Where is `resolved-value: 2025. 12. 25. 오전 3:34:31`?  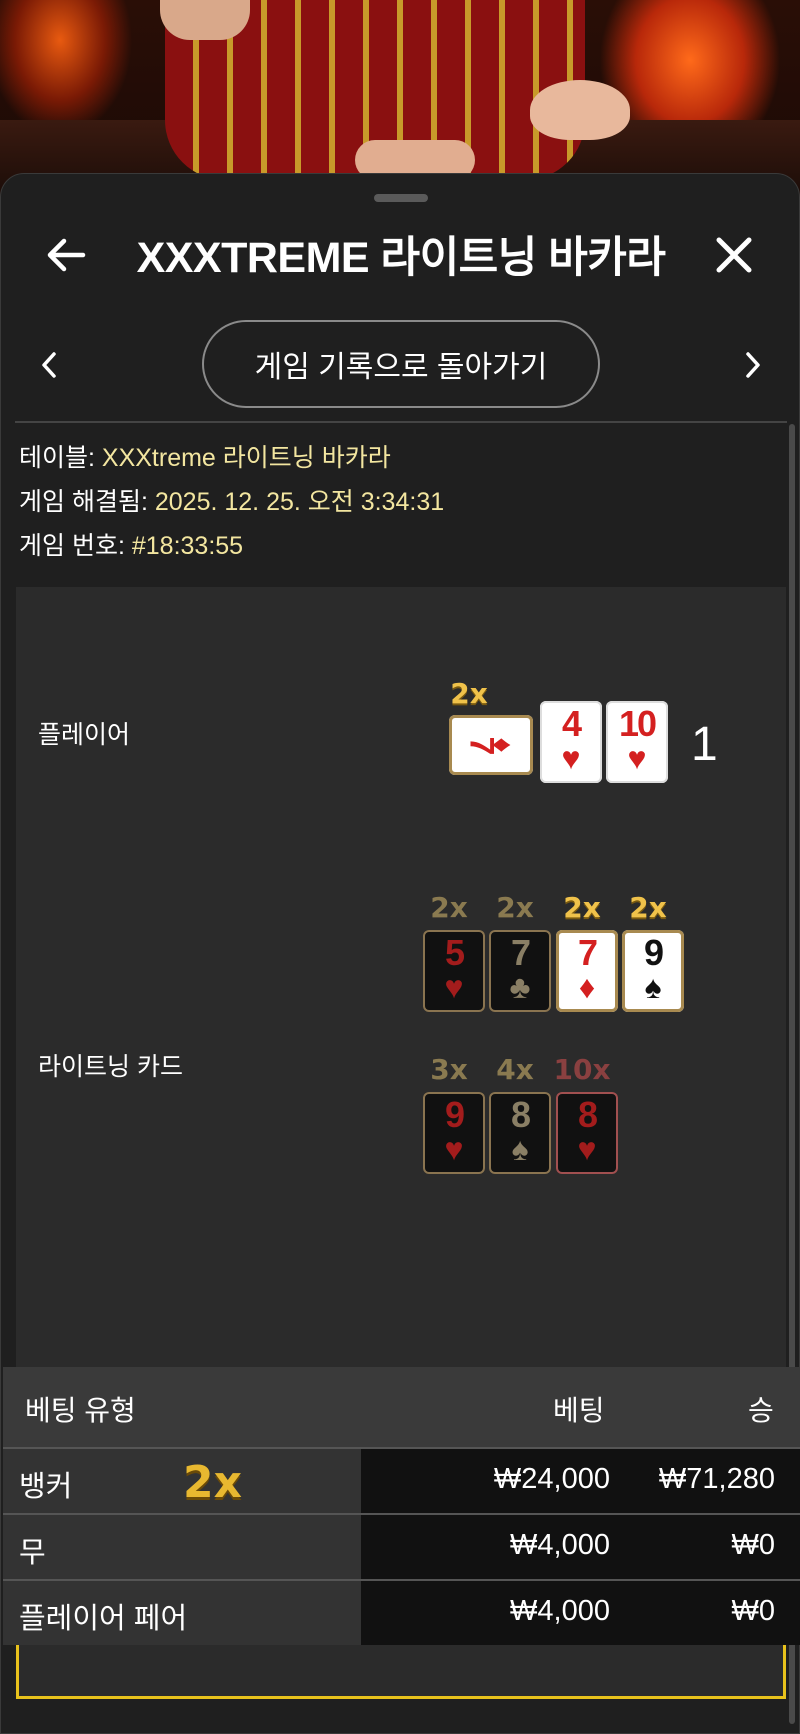
resolved-value: 2025. 12. 25. 오전 3:34:31 is located at coordinates (299, 502).